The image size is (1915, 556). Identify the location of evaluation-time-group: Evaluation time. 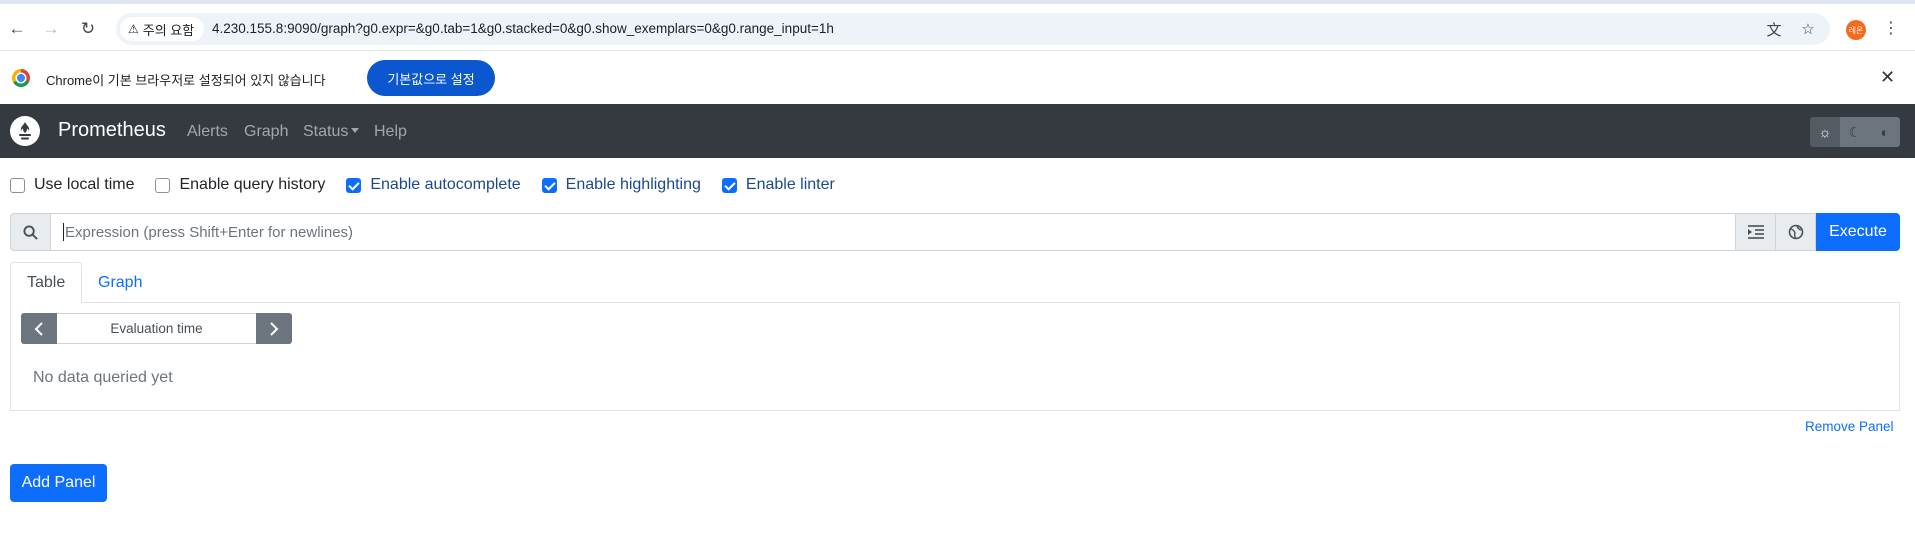
(156, 328).